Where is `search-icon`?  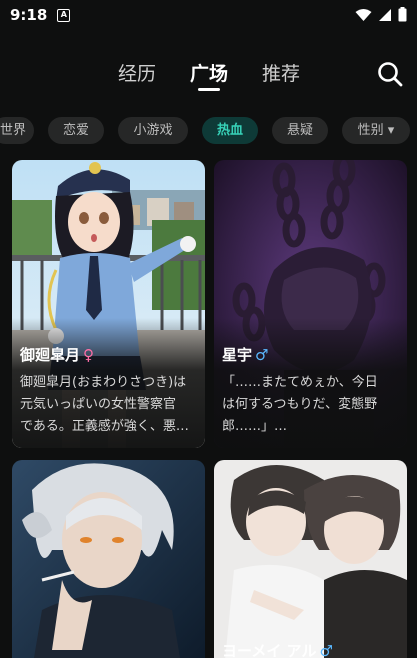
search-icon is located at coordinates (390, 74).